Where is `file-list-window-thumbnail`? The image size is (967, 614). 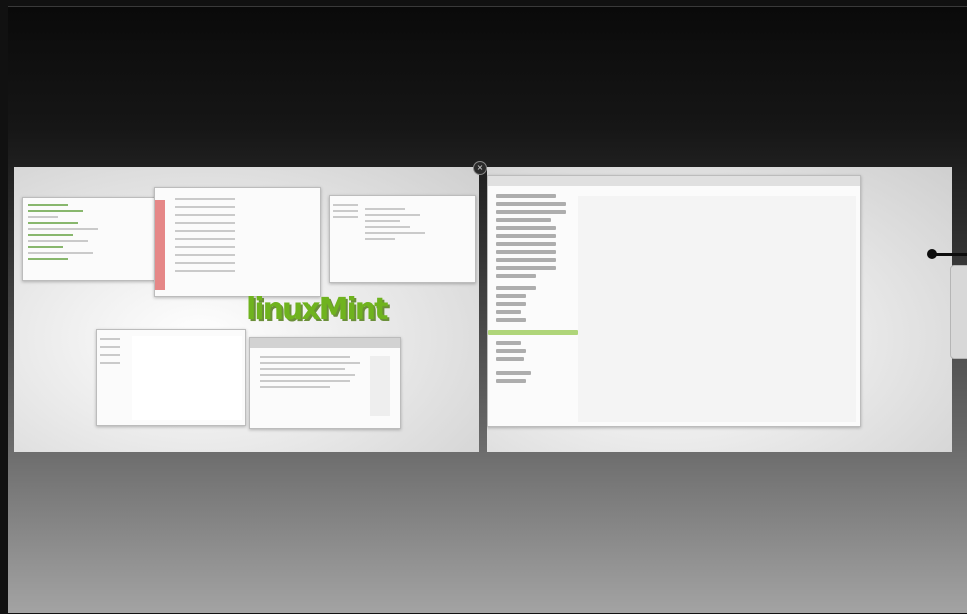 file-list-window-thumbnail is located at coordinates (237, 242).